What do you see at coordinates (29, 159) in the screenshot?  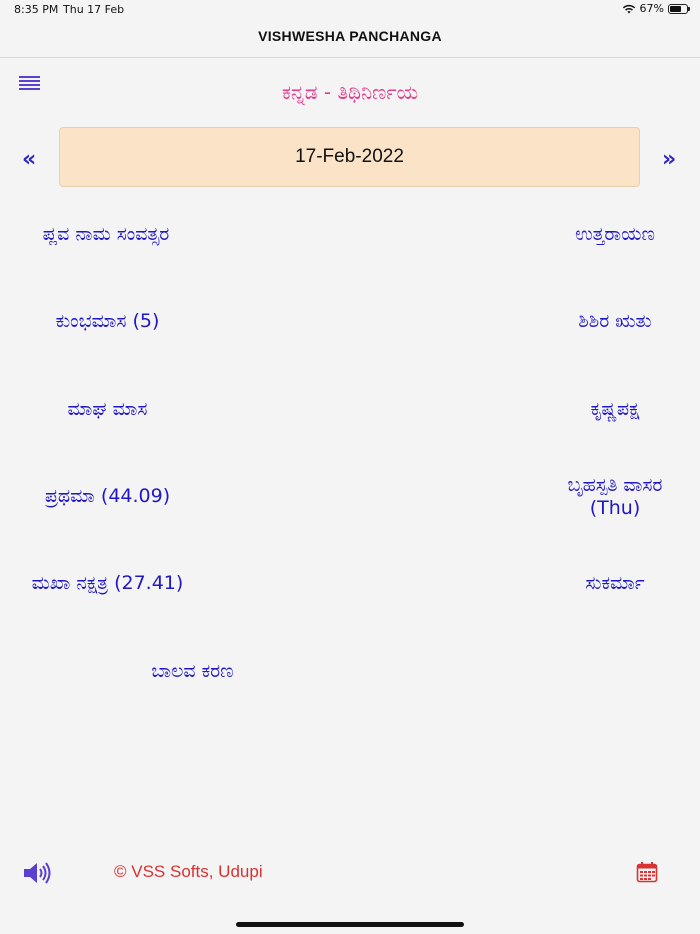 I see `prev-date-button: «` at bounding box center [29, 159].